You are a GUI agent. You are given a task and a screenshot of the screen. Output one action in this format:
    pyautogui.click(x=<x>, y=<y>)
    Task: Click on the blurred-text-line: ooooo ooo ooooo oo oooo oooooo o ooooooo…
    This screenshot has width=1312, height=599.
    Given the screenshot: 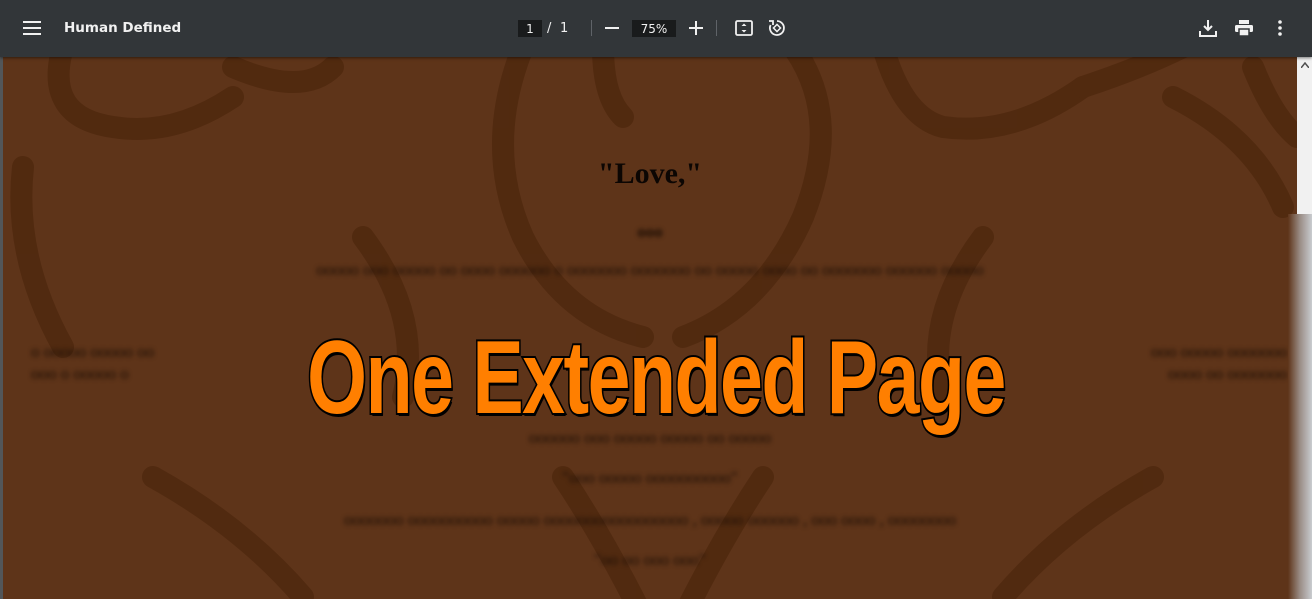 What is the action you would take?
    pyautogui.click(x=650, y=269)
    